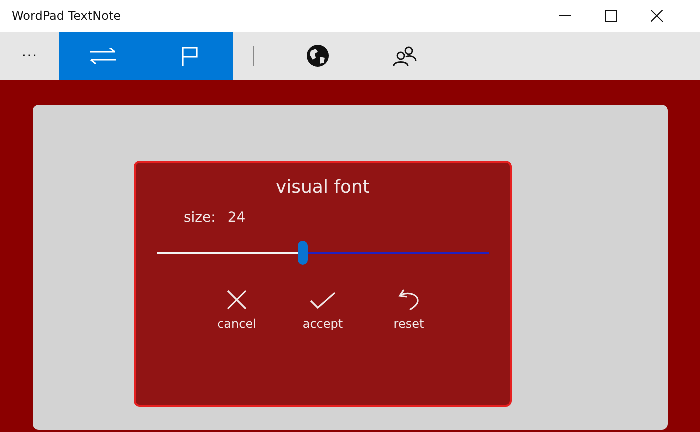 The width and height of the screenshot is (700, 432). I want to click on dialog-title: visual font, so click(323, 187).